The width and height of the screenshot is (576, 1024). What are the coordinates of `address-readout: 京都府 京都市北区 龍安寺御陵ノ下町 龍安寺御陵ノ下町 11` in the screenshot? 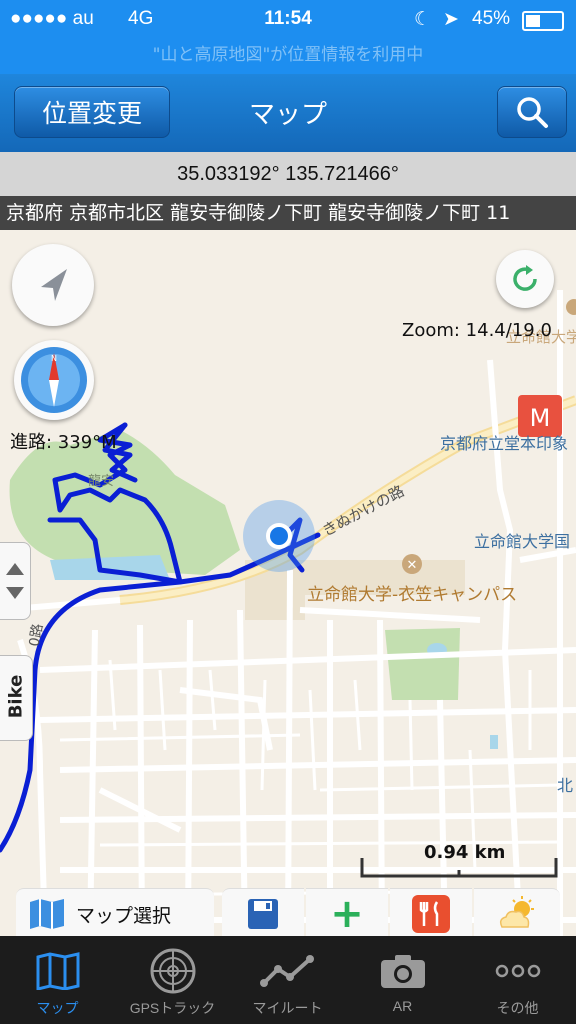 It's located at (288, 213).